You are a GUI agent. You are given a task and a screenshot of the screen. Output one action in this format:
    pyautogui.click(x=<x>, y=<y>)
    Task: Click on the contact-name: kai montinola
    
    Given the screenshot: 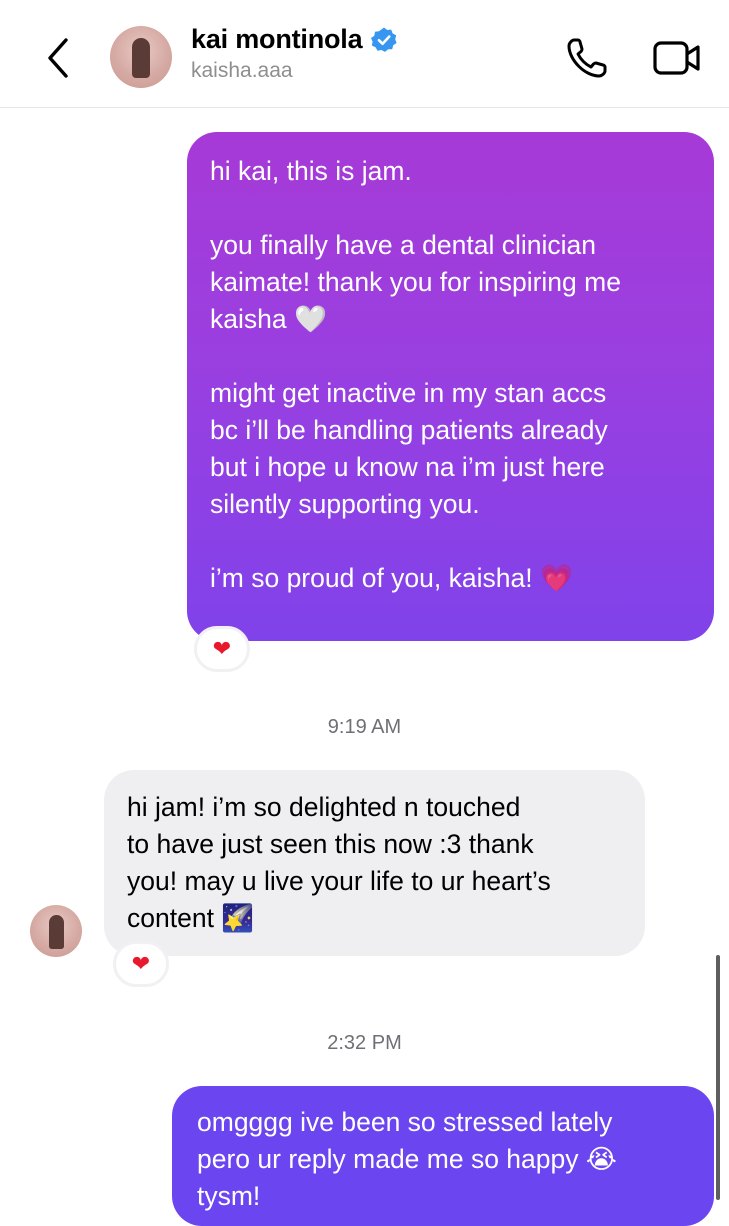 What is the action you would take?
    pyautogui.click(x=277, y=39)
    